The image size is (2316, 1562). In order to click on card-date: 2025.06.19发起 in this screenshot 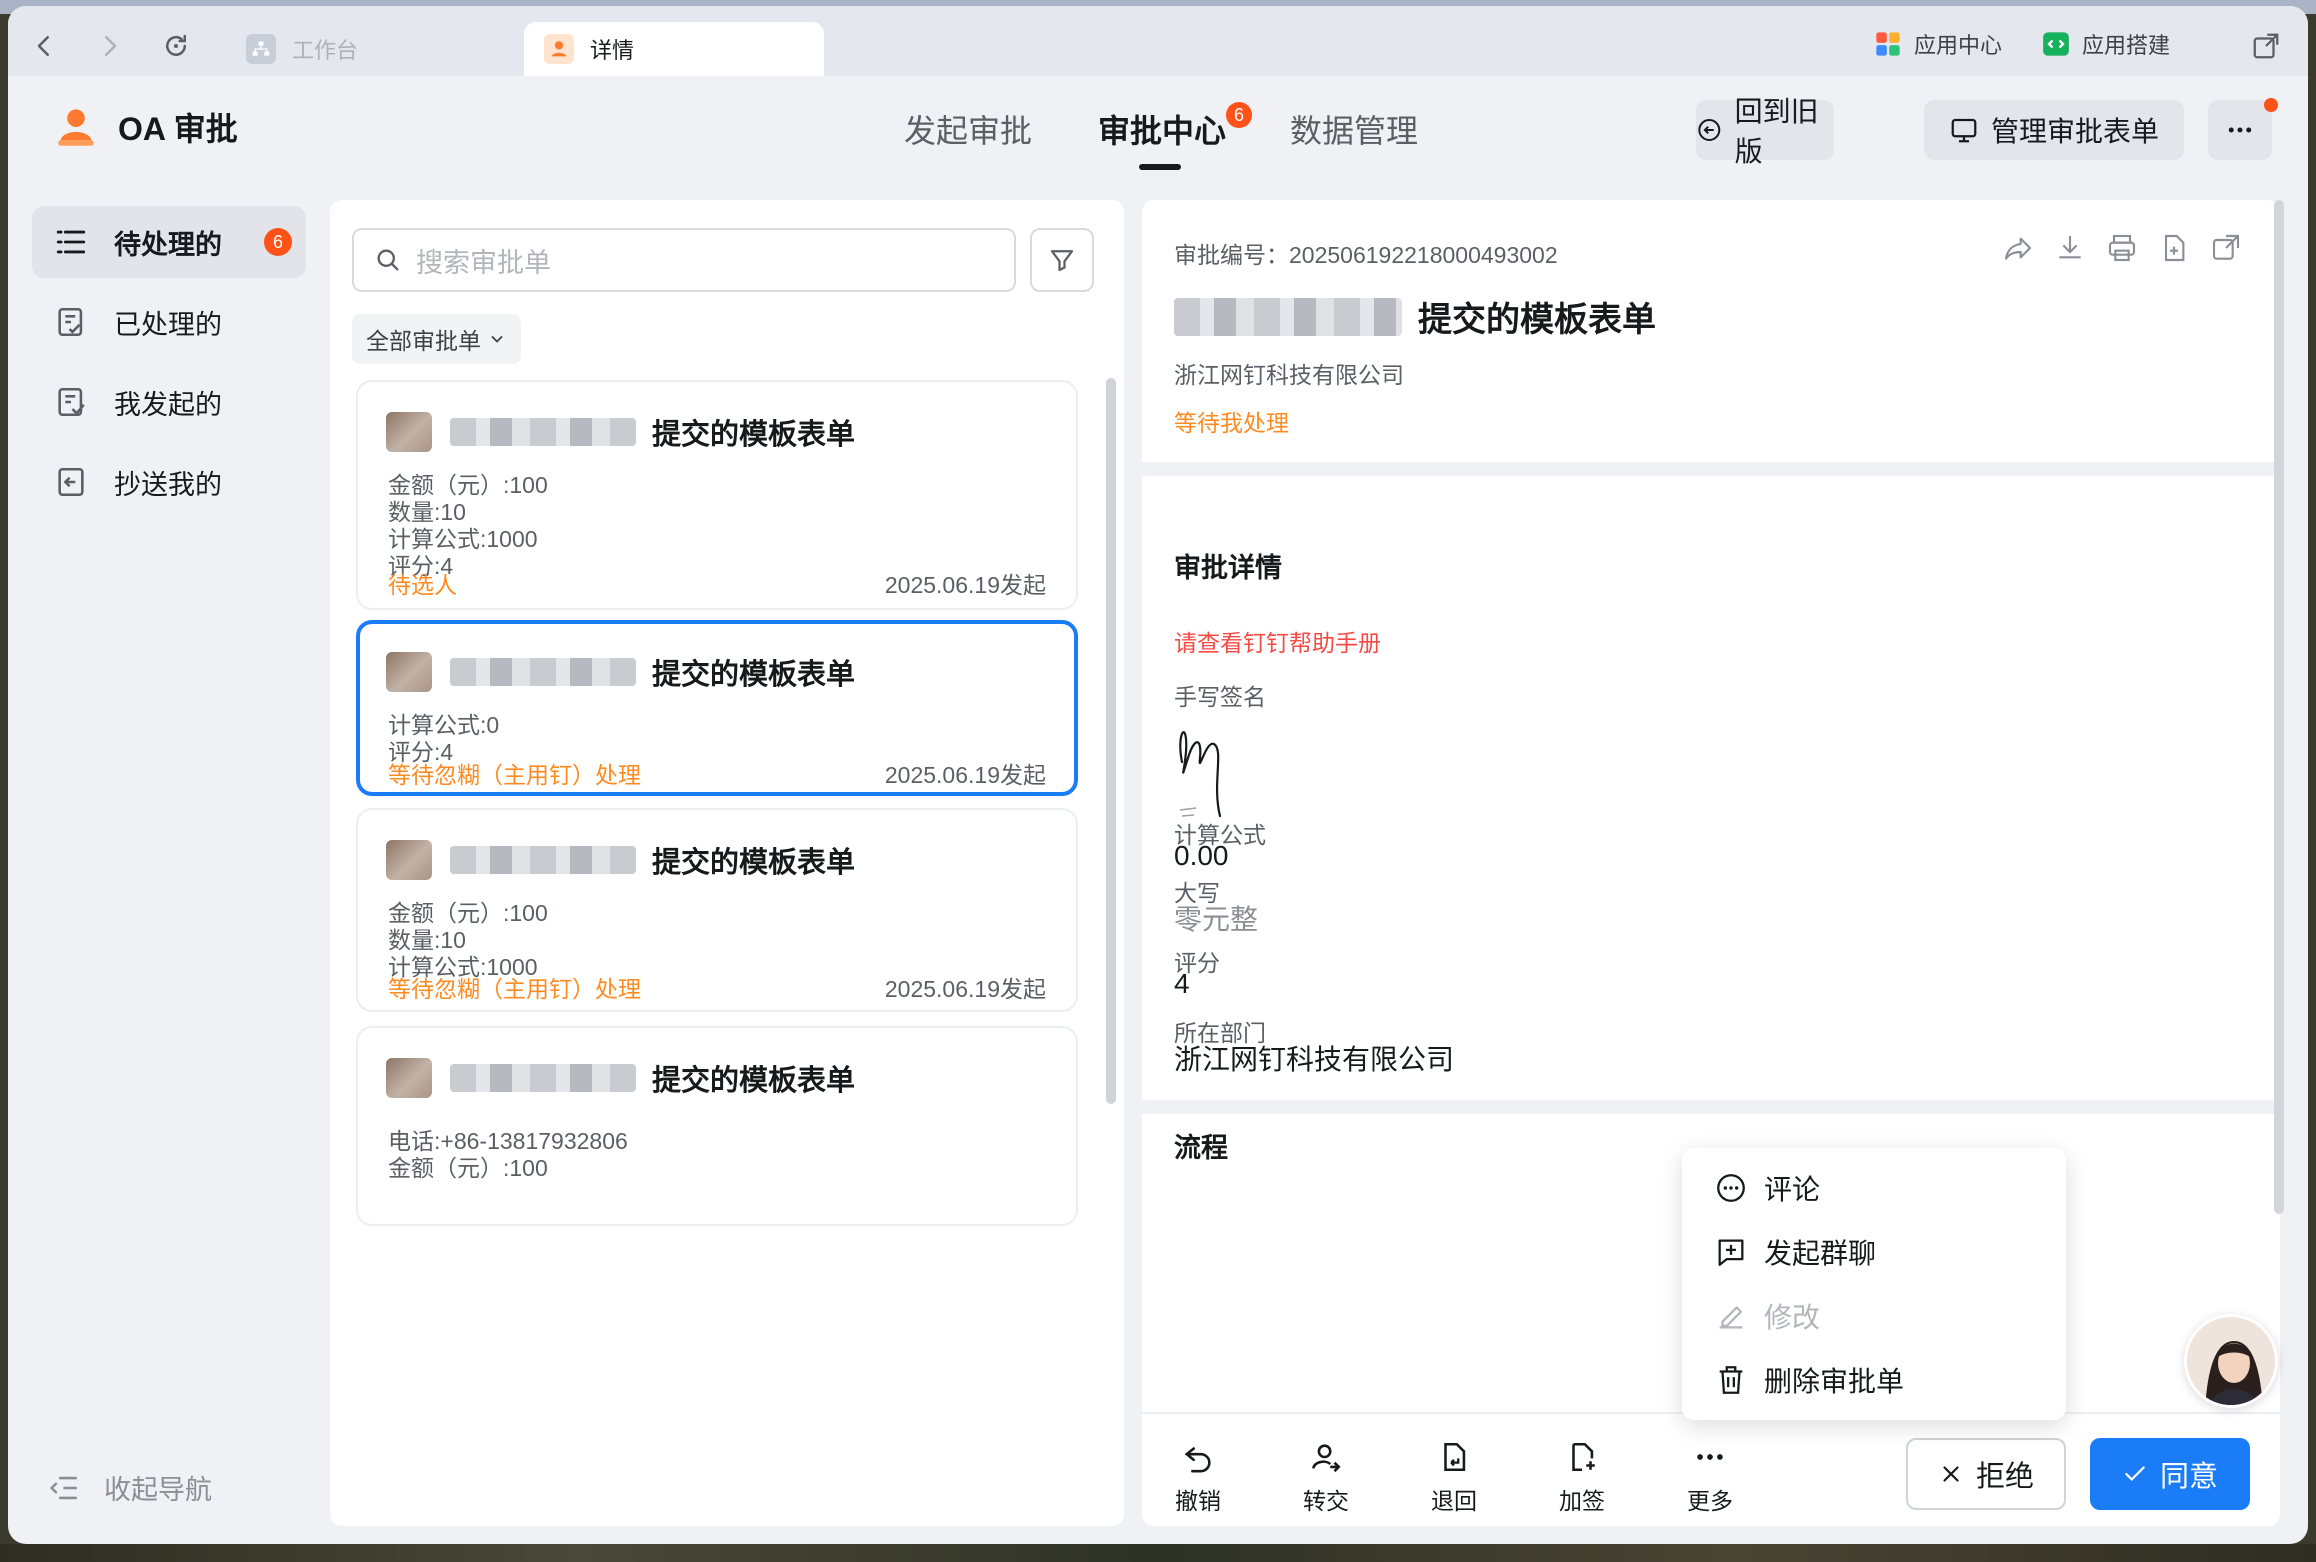, I will do `click(965, 989)`.